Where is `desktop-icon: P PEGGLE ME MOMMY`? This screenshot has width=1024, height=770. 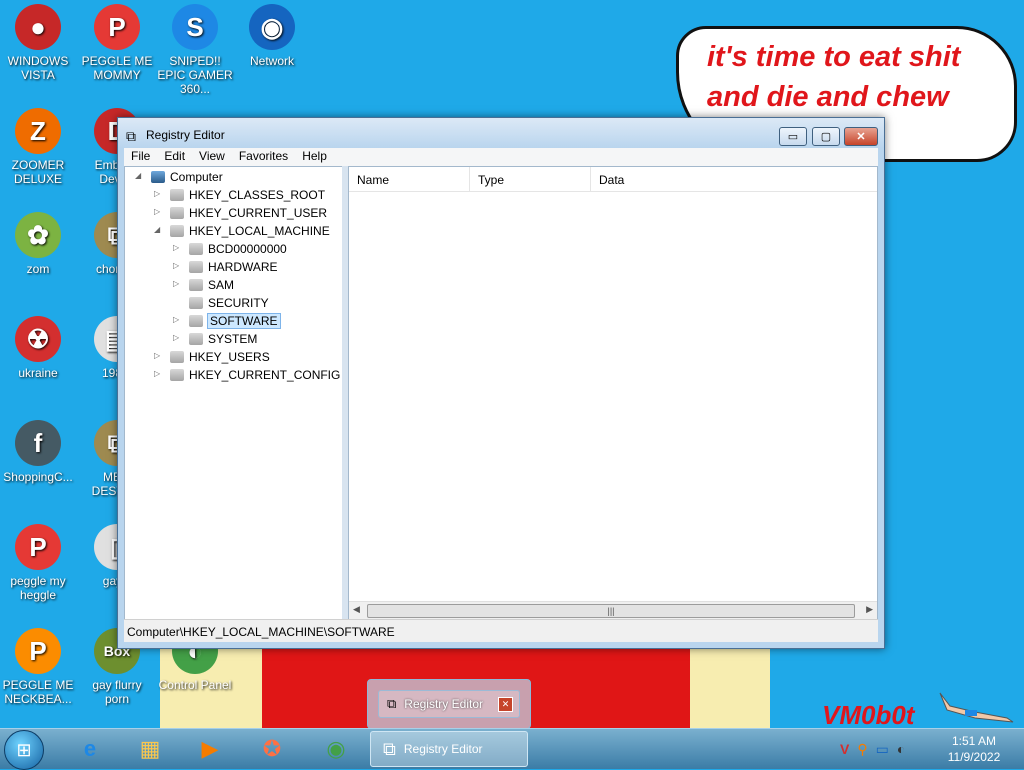
desktop-icon: P PEGGLE ME MOMMY is located at coordinates (117, 43).